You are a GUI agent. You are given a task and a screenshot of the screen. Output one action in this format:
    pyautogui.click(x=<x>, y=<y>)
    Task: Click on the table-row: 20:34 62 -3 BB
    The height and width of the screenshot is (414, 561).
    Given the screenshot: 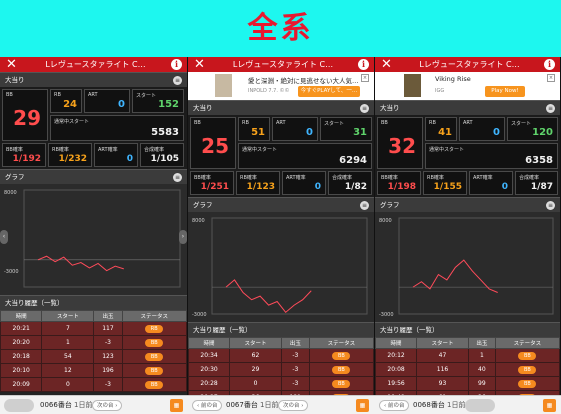 What is the action you would take?
    pyautogui.click(x=281, y=355)
    